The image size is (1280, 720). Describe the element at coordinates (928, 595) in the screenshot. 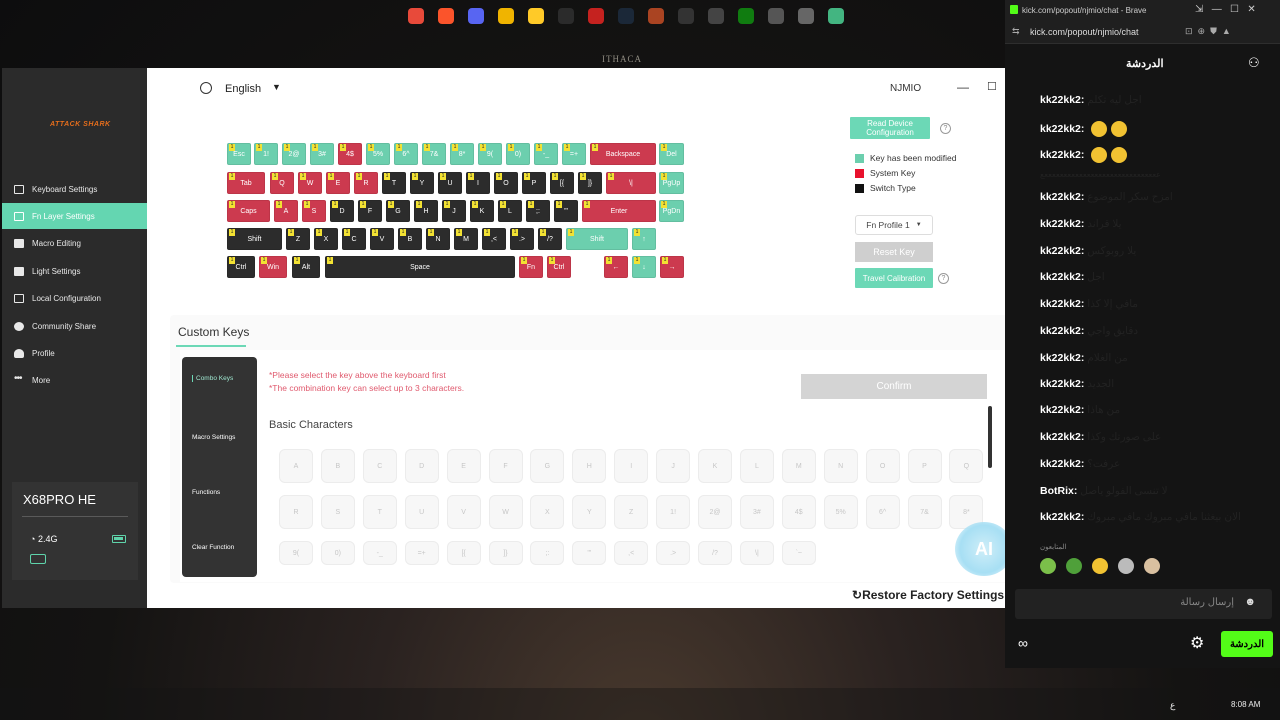

I see `restore-factory-button: ↻Restore Factory Settings` at that location.